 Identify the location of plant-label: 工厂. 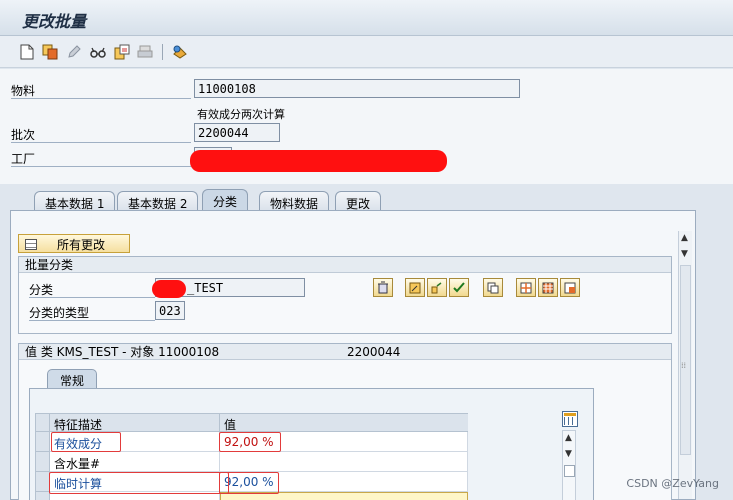
(23, 159).